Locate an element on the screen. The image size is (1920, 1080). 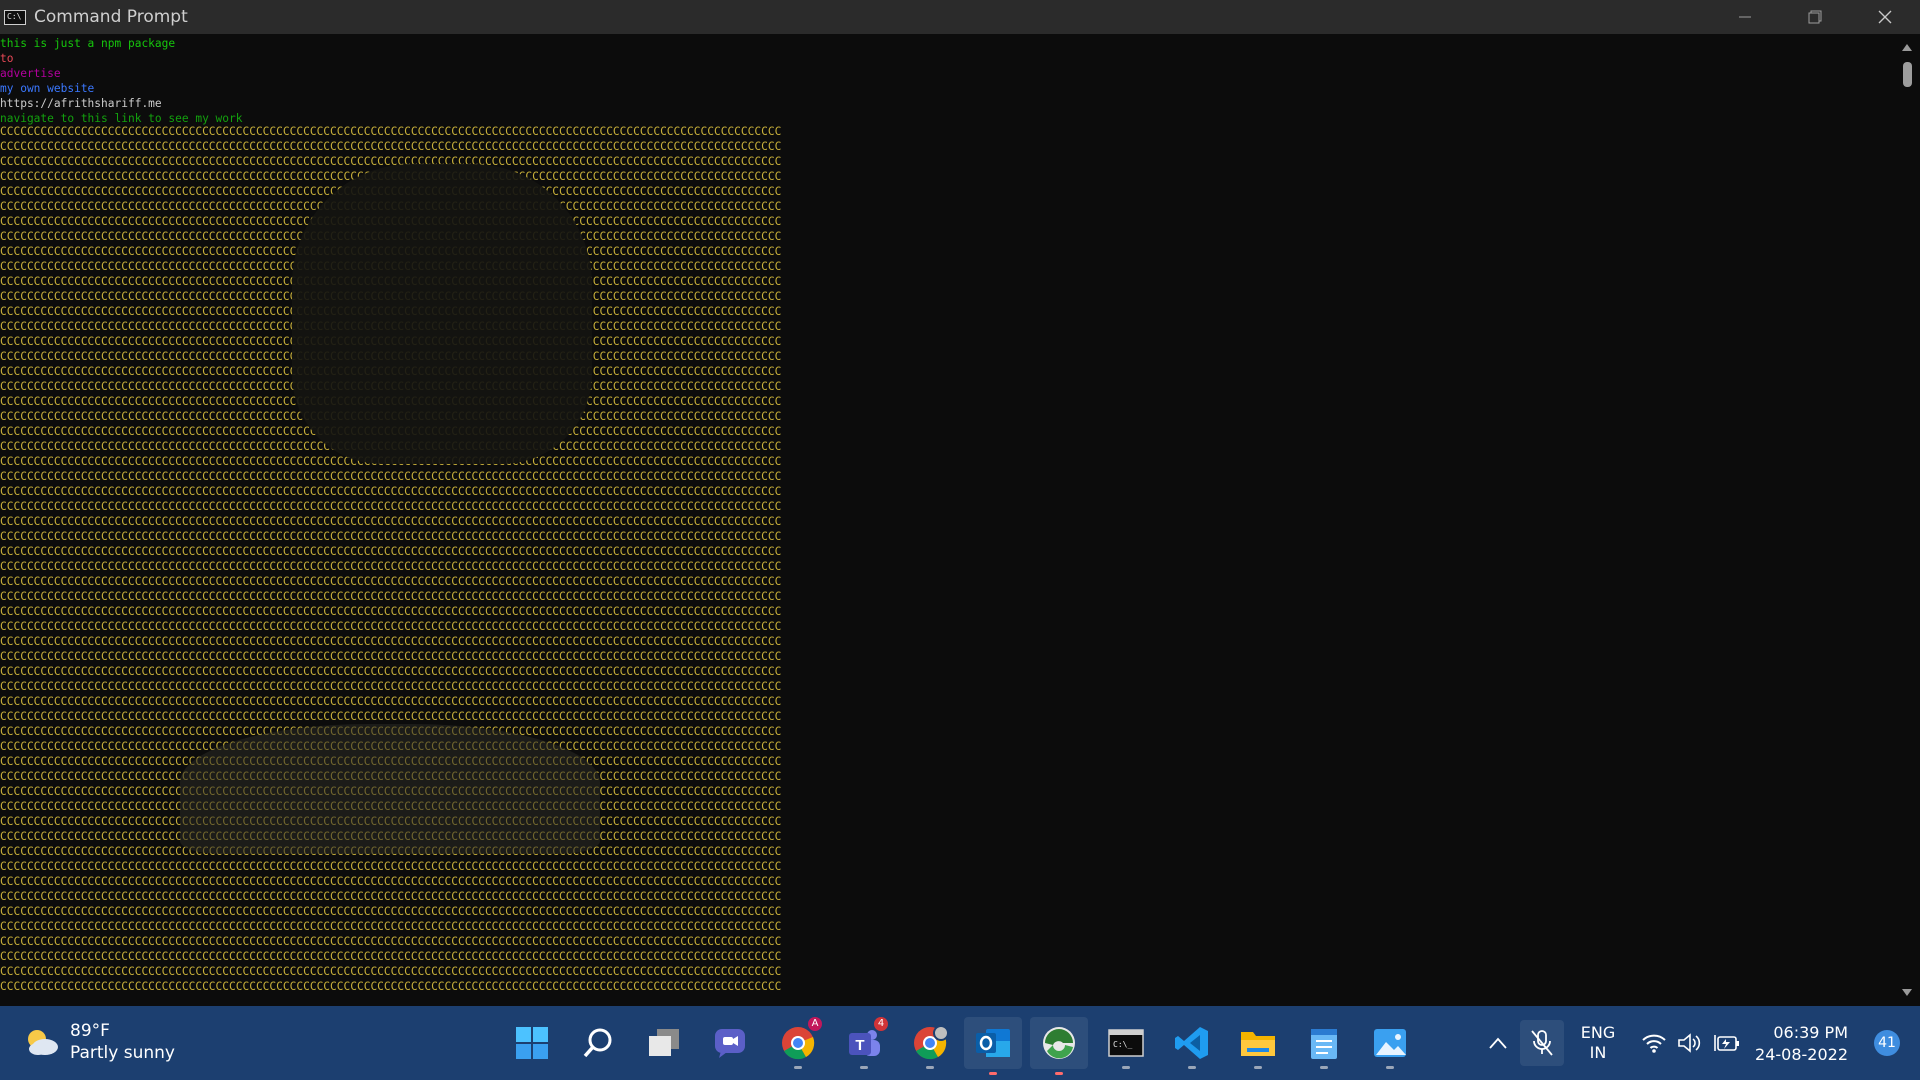
cmd-app-icon: C:\ is located at coordinates (15, 17).